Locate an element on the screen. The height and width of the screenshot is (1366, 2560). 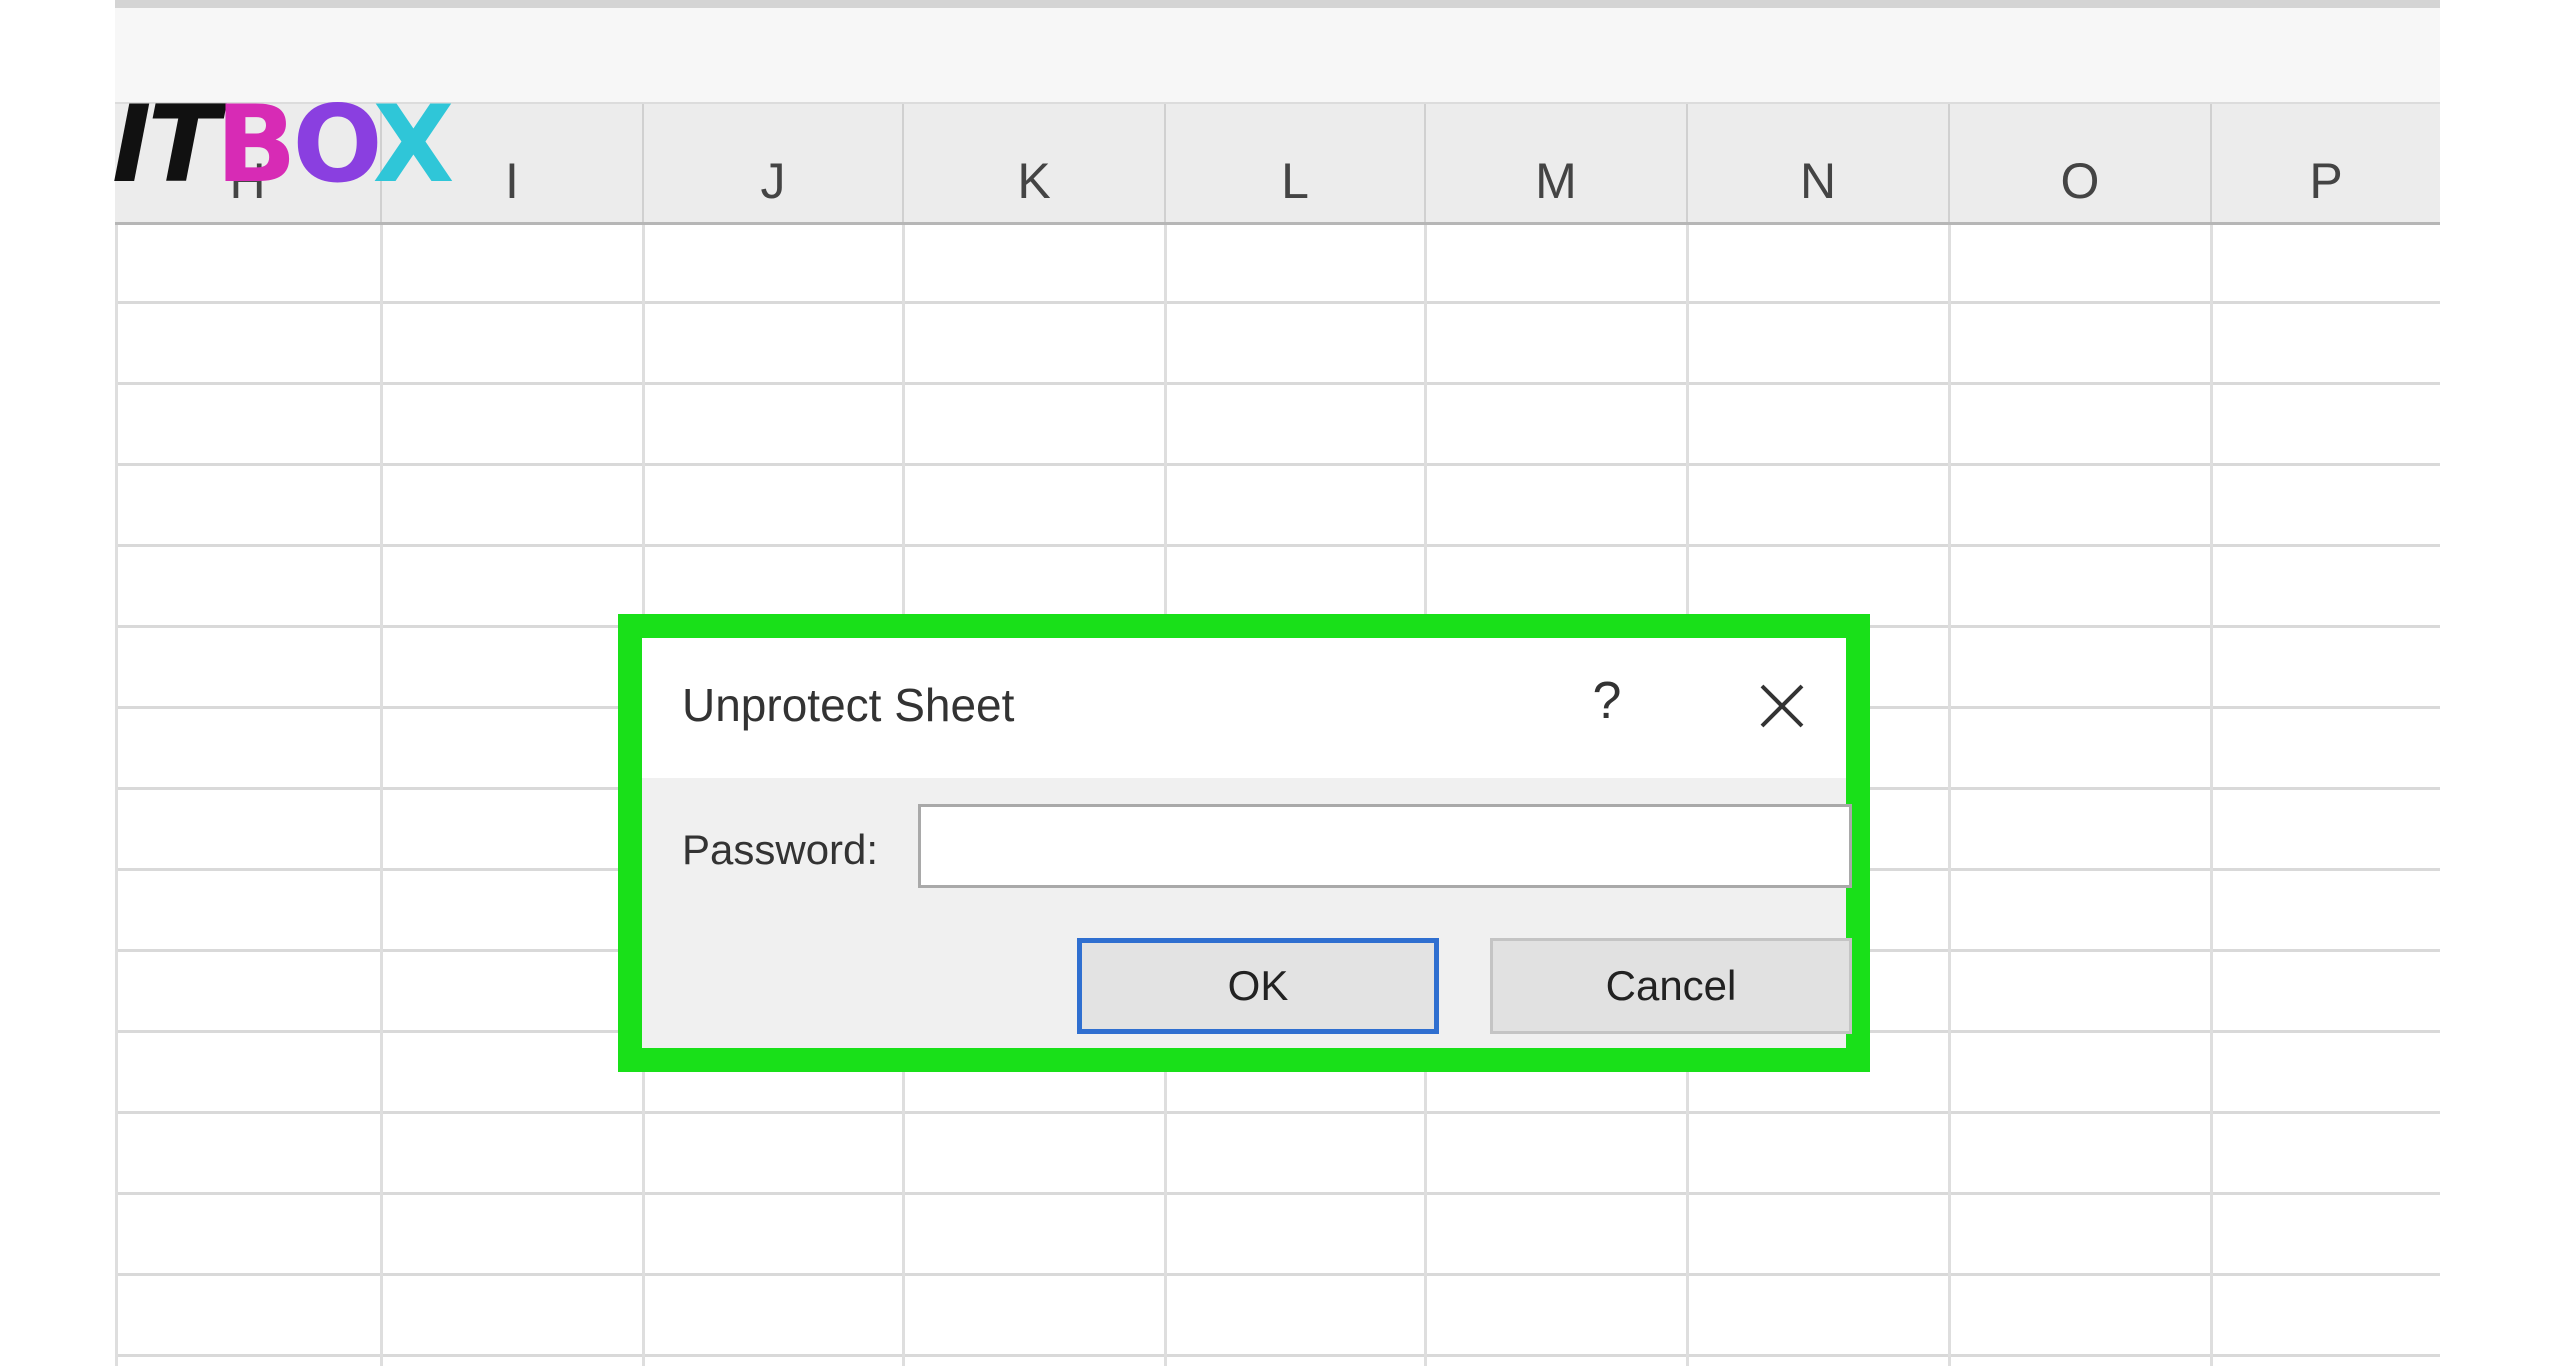
column-header-k: K is located at coordinates (1035, 163).